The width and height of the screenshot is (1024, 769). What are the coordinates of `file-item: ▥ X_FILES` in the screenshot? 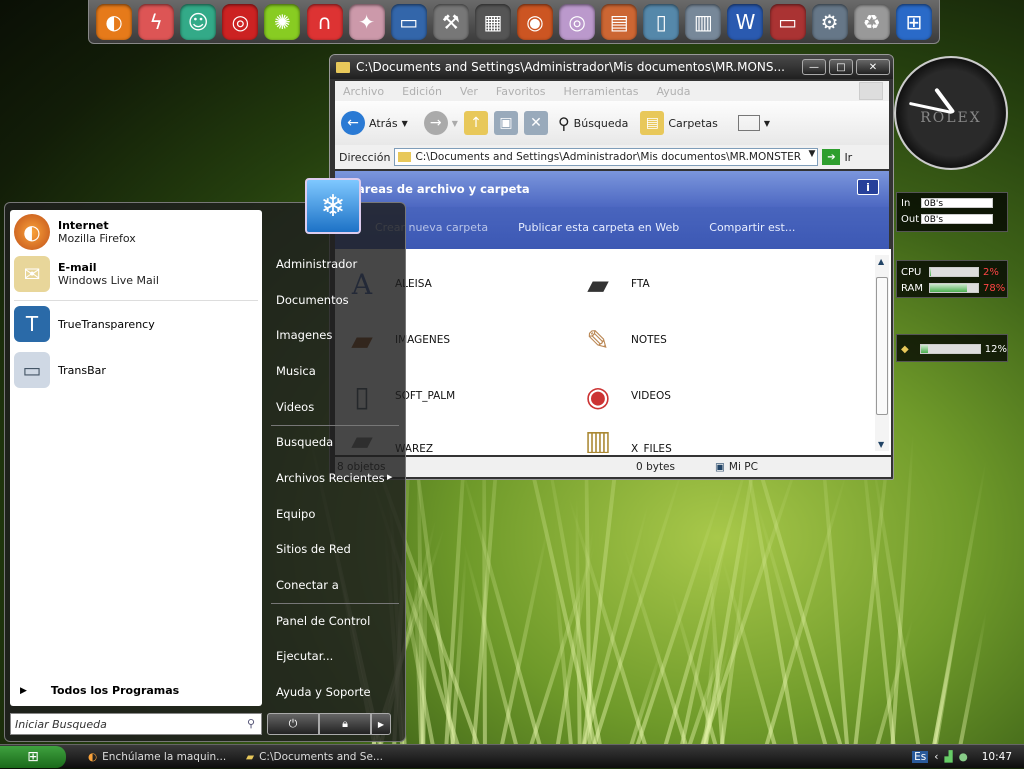 It's located at (623, 440).